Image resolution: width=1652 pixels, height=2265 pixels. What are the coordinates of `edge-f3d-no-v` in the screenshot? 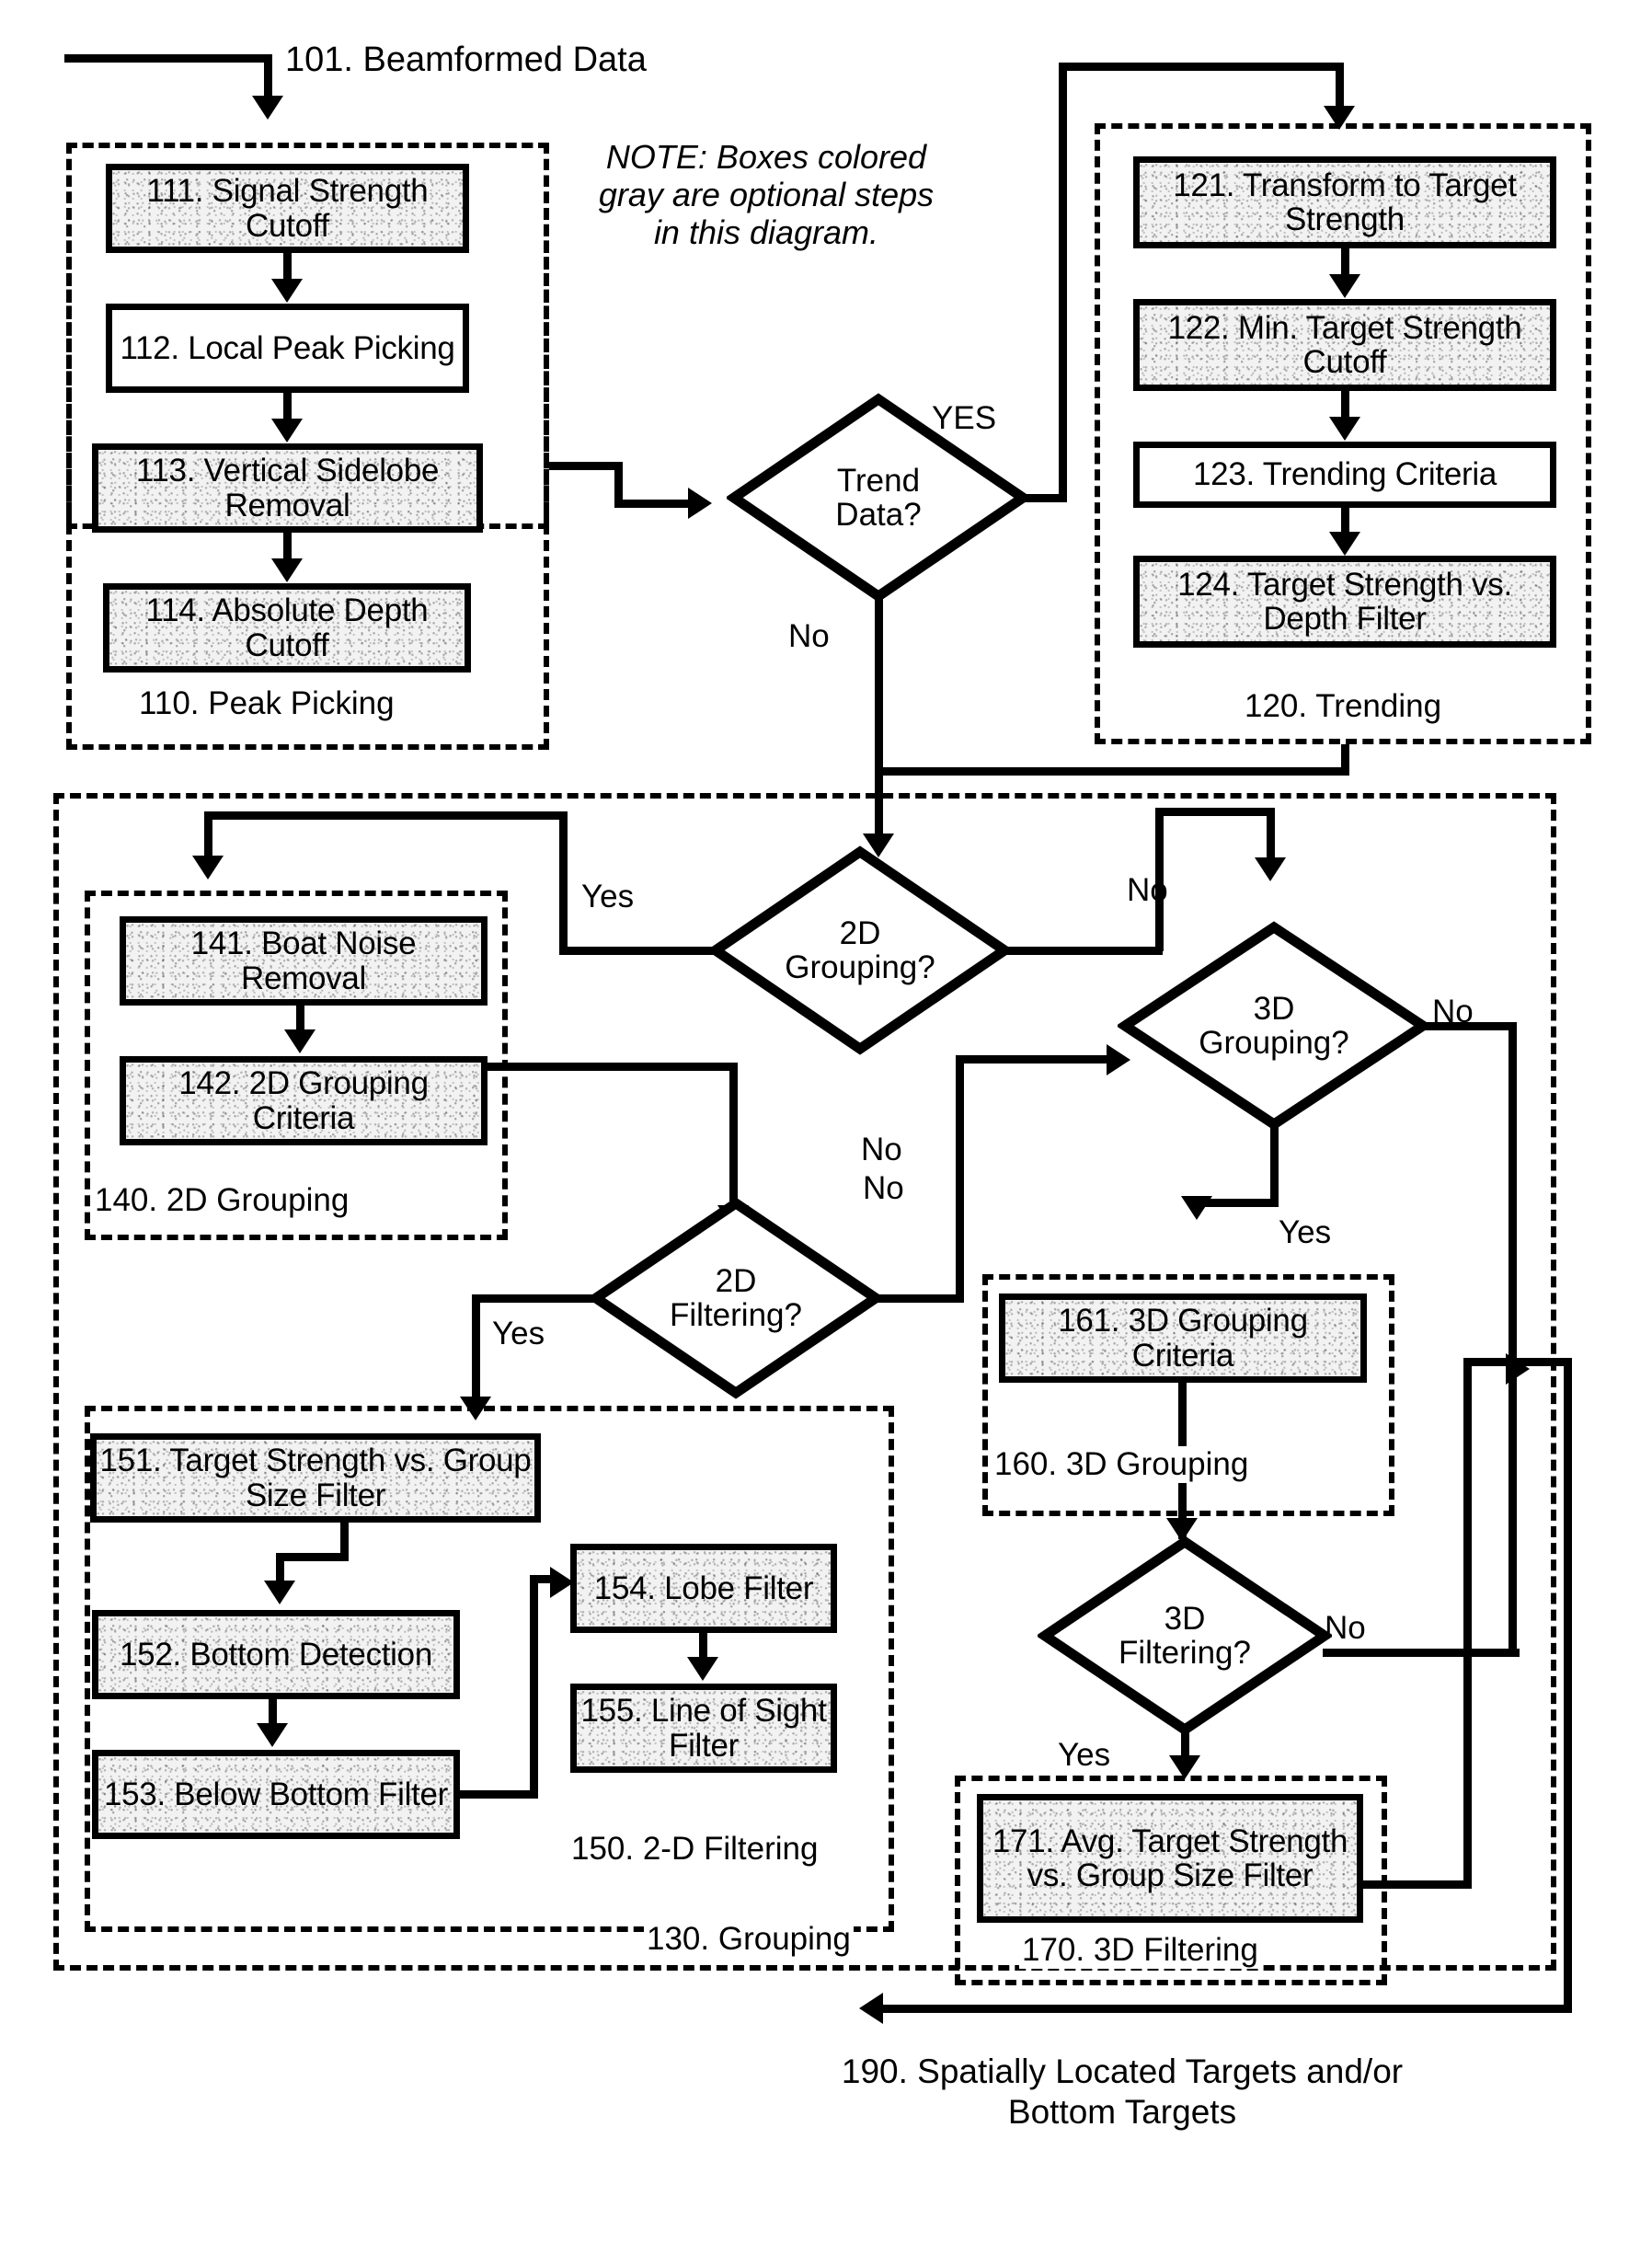 It's located at (1513, 1507).